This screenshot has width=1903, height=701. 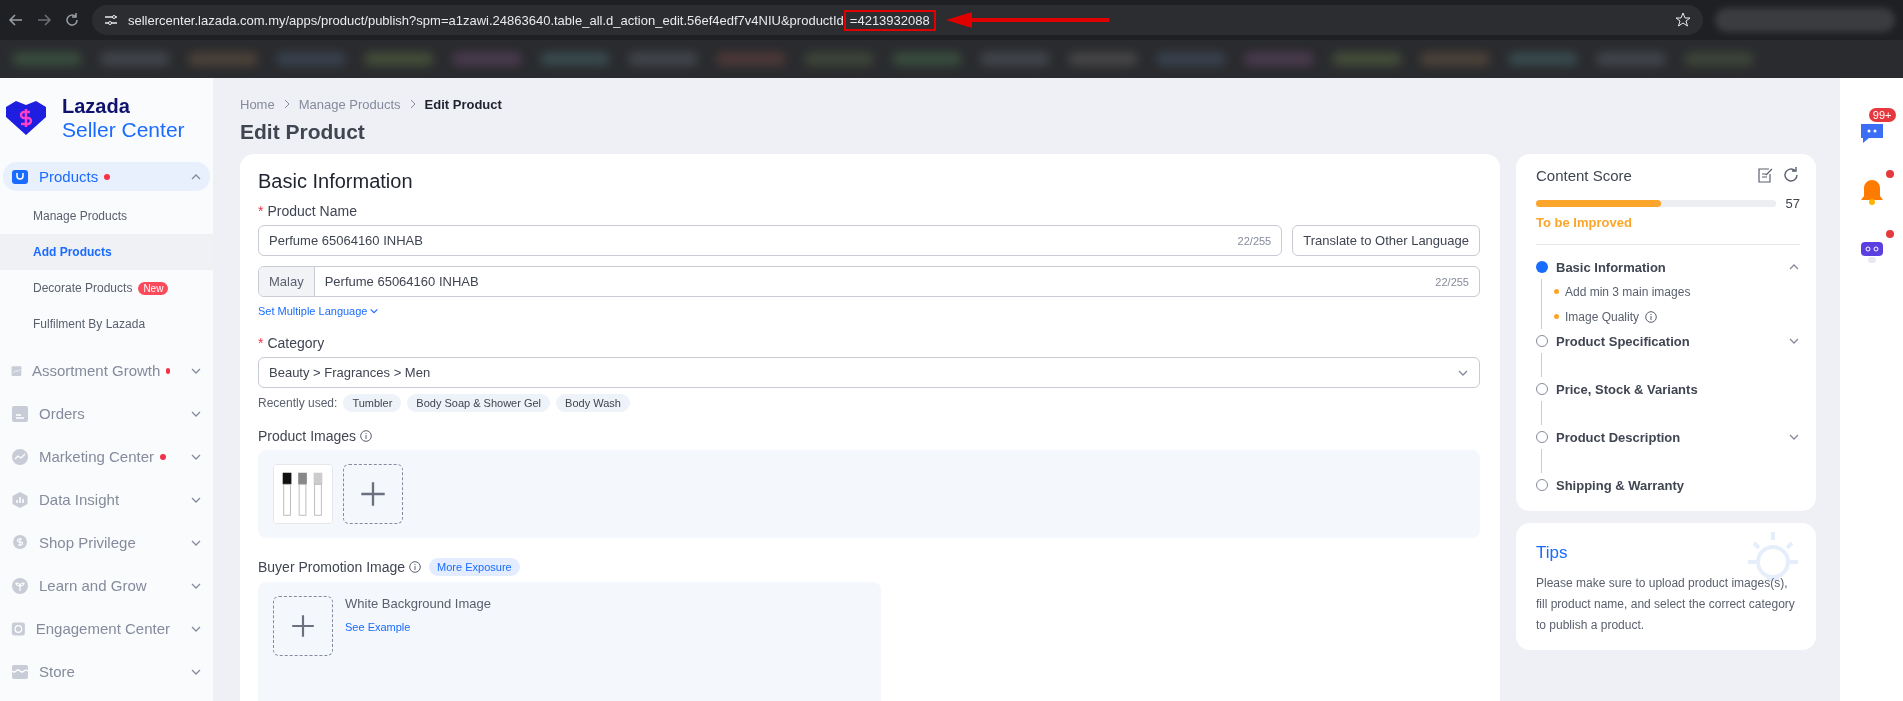 What do you see at coordinates (296, 343) in the screenshot?
I see `field-label: Category` at bounding box center [296, 343].